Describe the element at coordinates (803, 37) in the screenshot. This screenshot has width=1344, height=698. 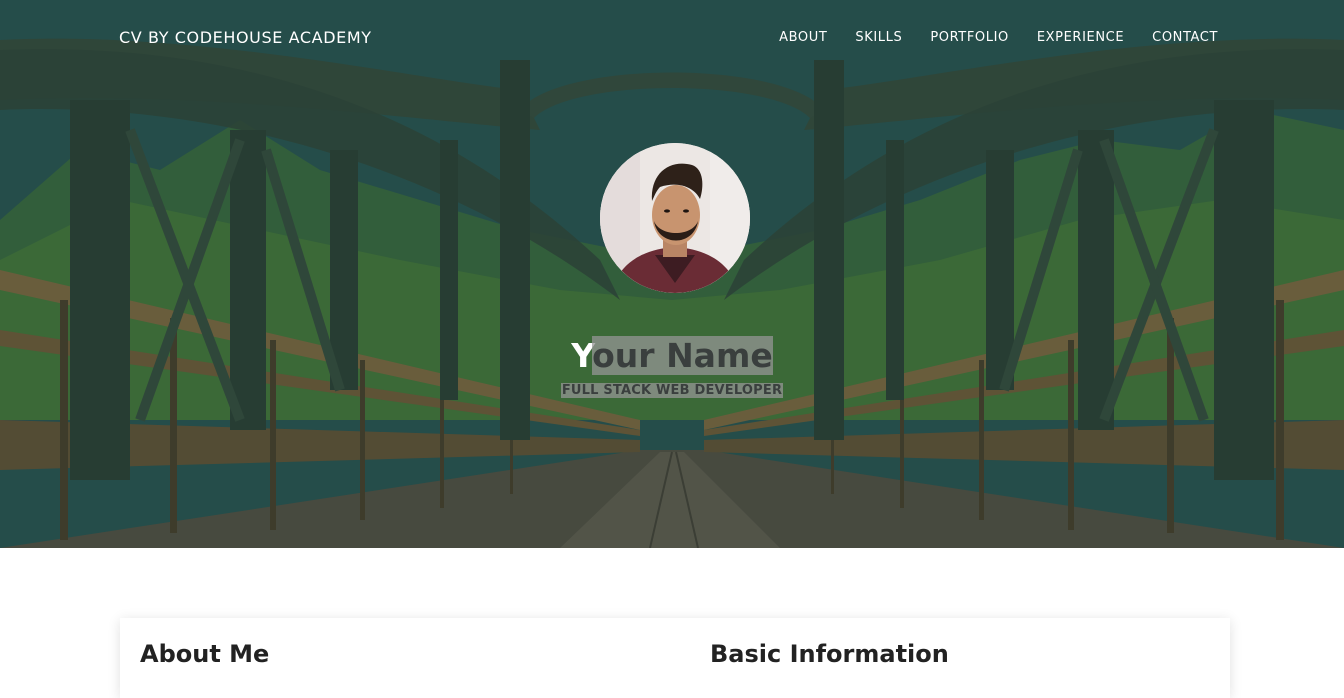
I see `nav-link-about: ABOUT` at that location.